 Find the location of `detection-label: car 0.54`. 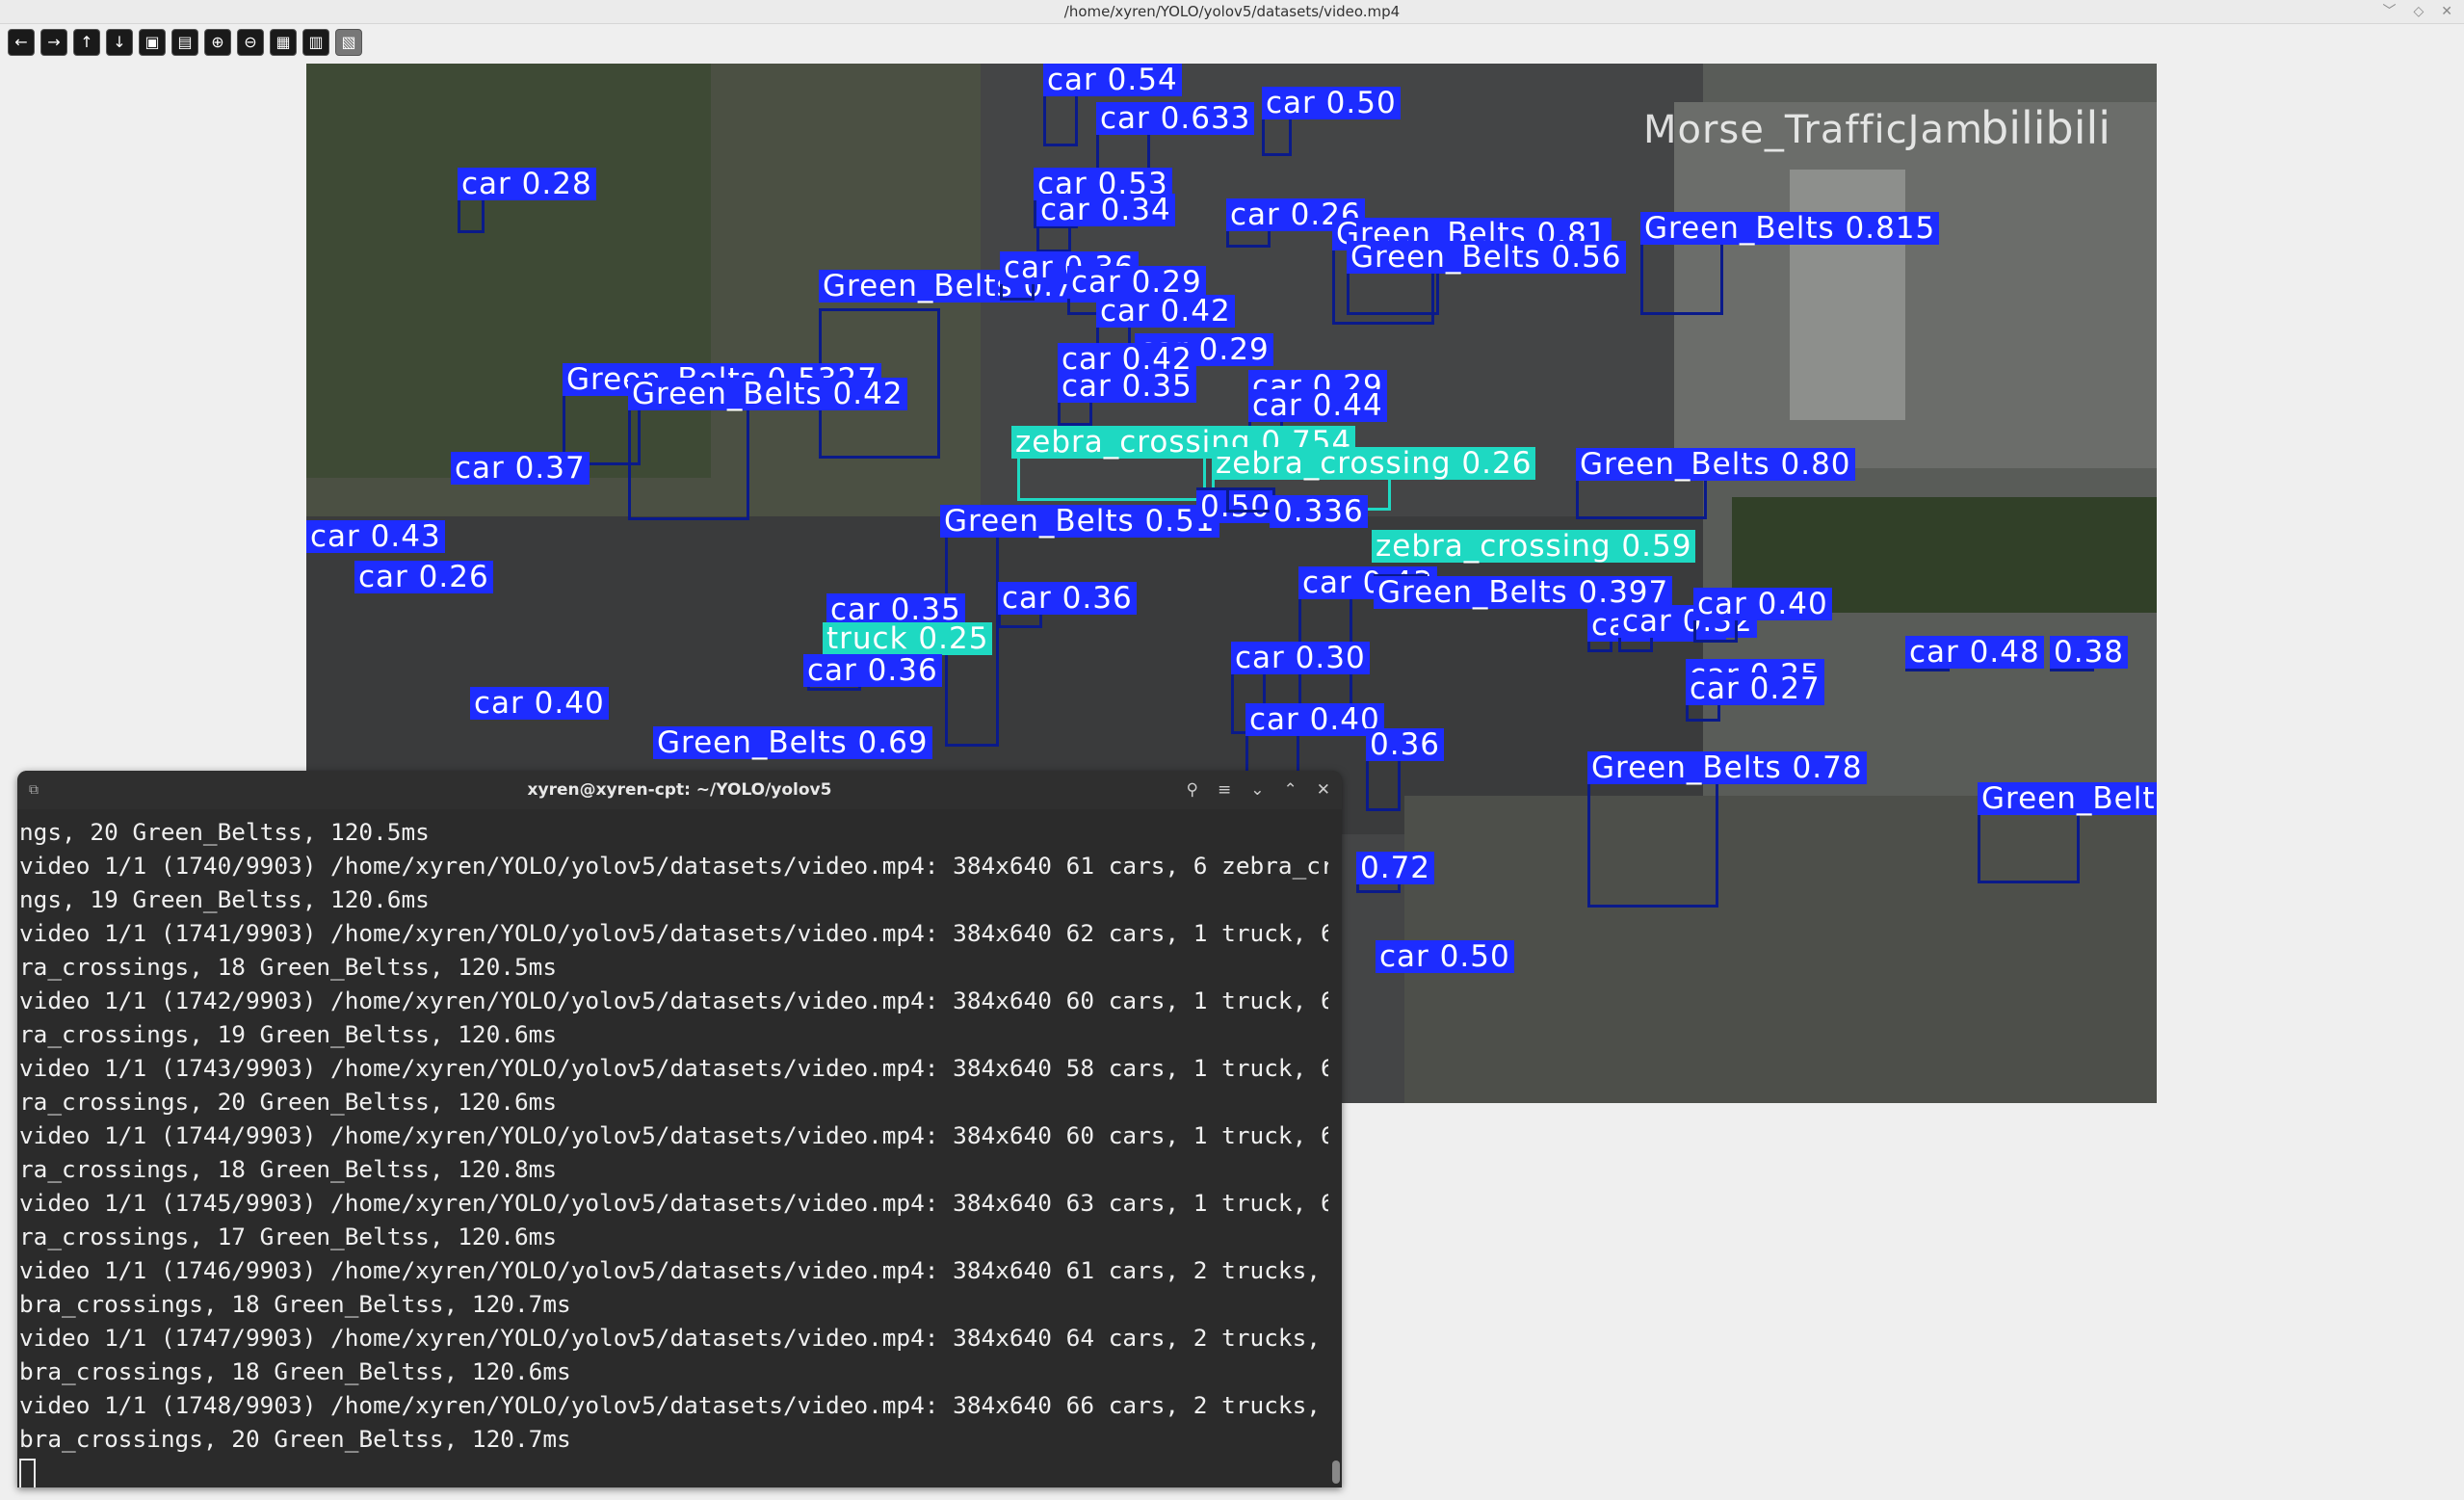

detection-label: car 0.54 is located at coordinates (1112, 80).